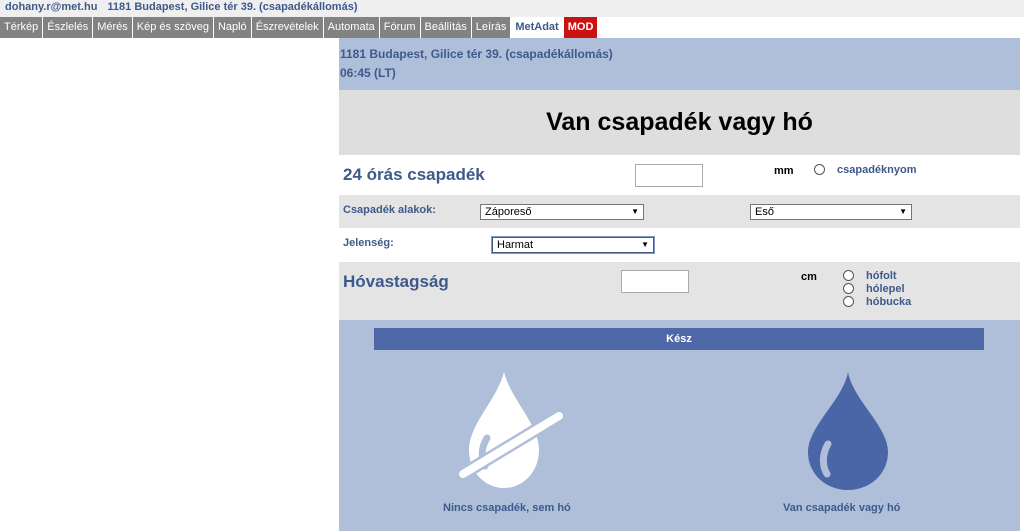  I want to click on precip-forms-label: Csapadék alakok:, so click(389, 210).